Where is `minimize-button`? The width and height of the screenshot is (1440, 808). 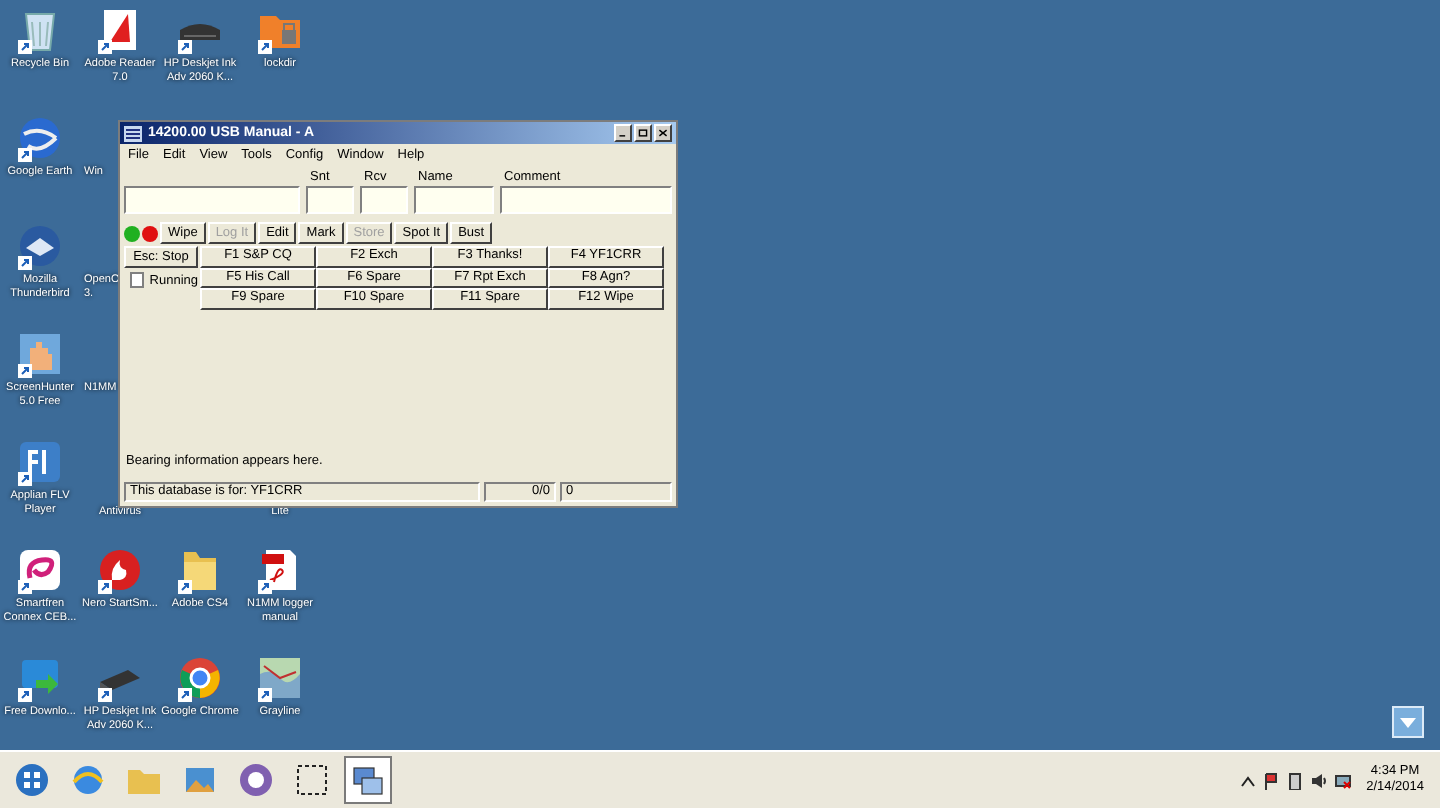
minimize-button is located at coordinates (623, 133).